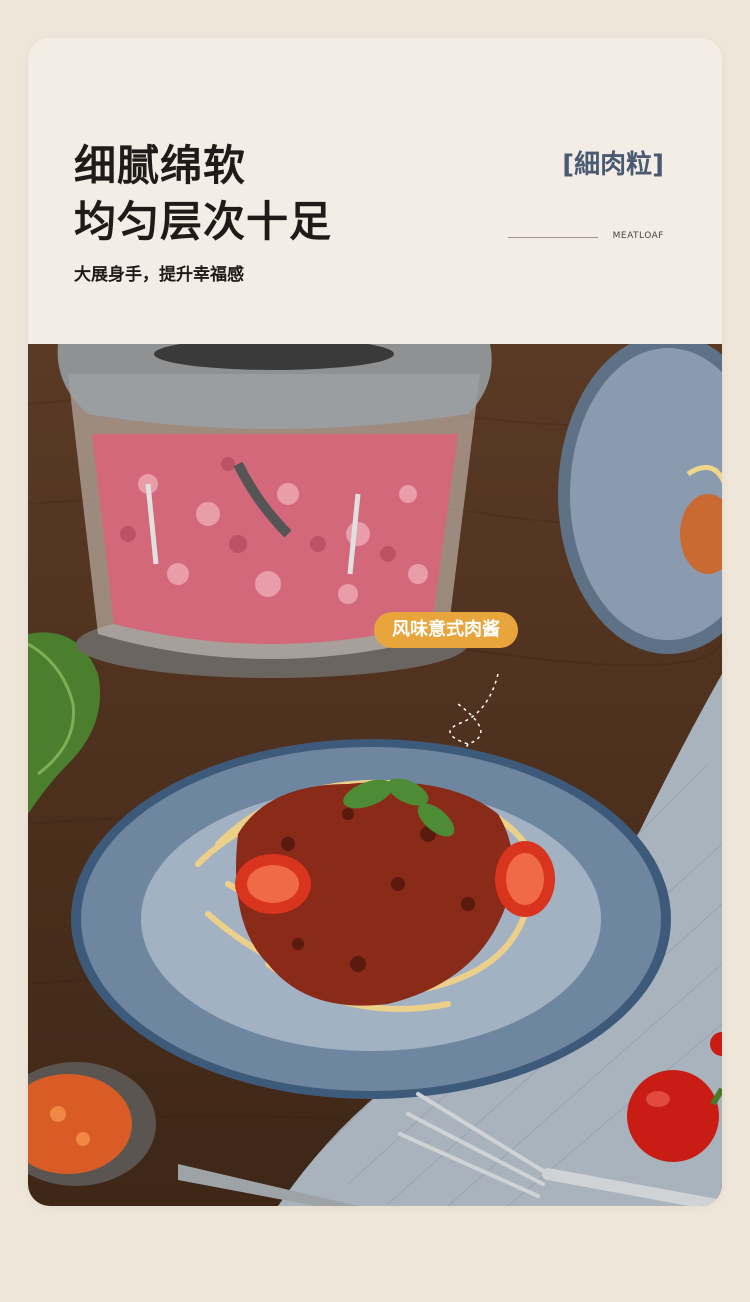 This screenshot has width=750, height=1302. I want to click on feature-tag: [細肉粒], so click(613, 165).